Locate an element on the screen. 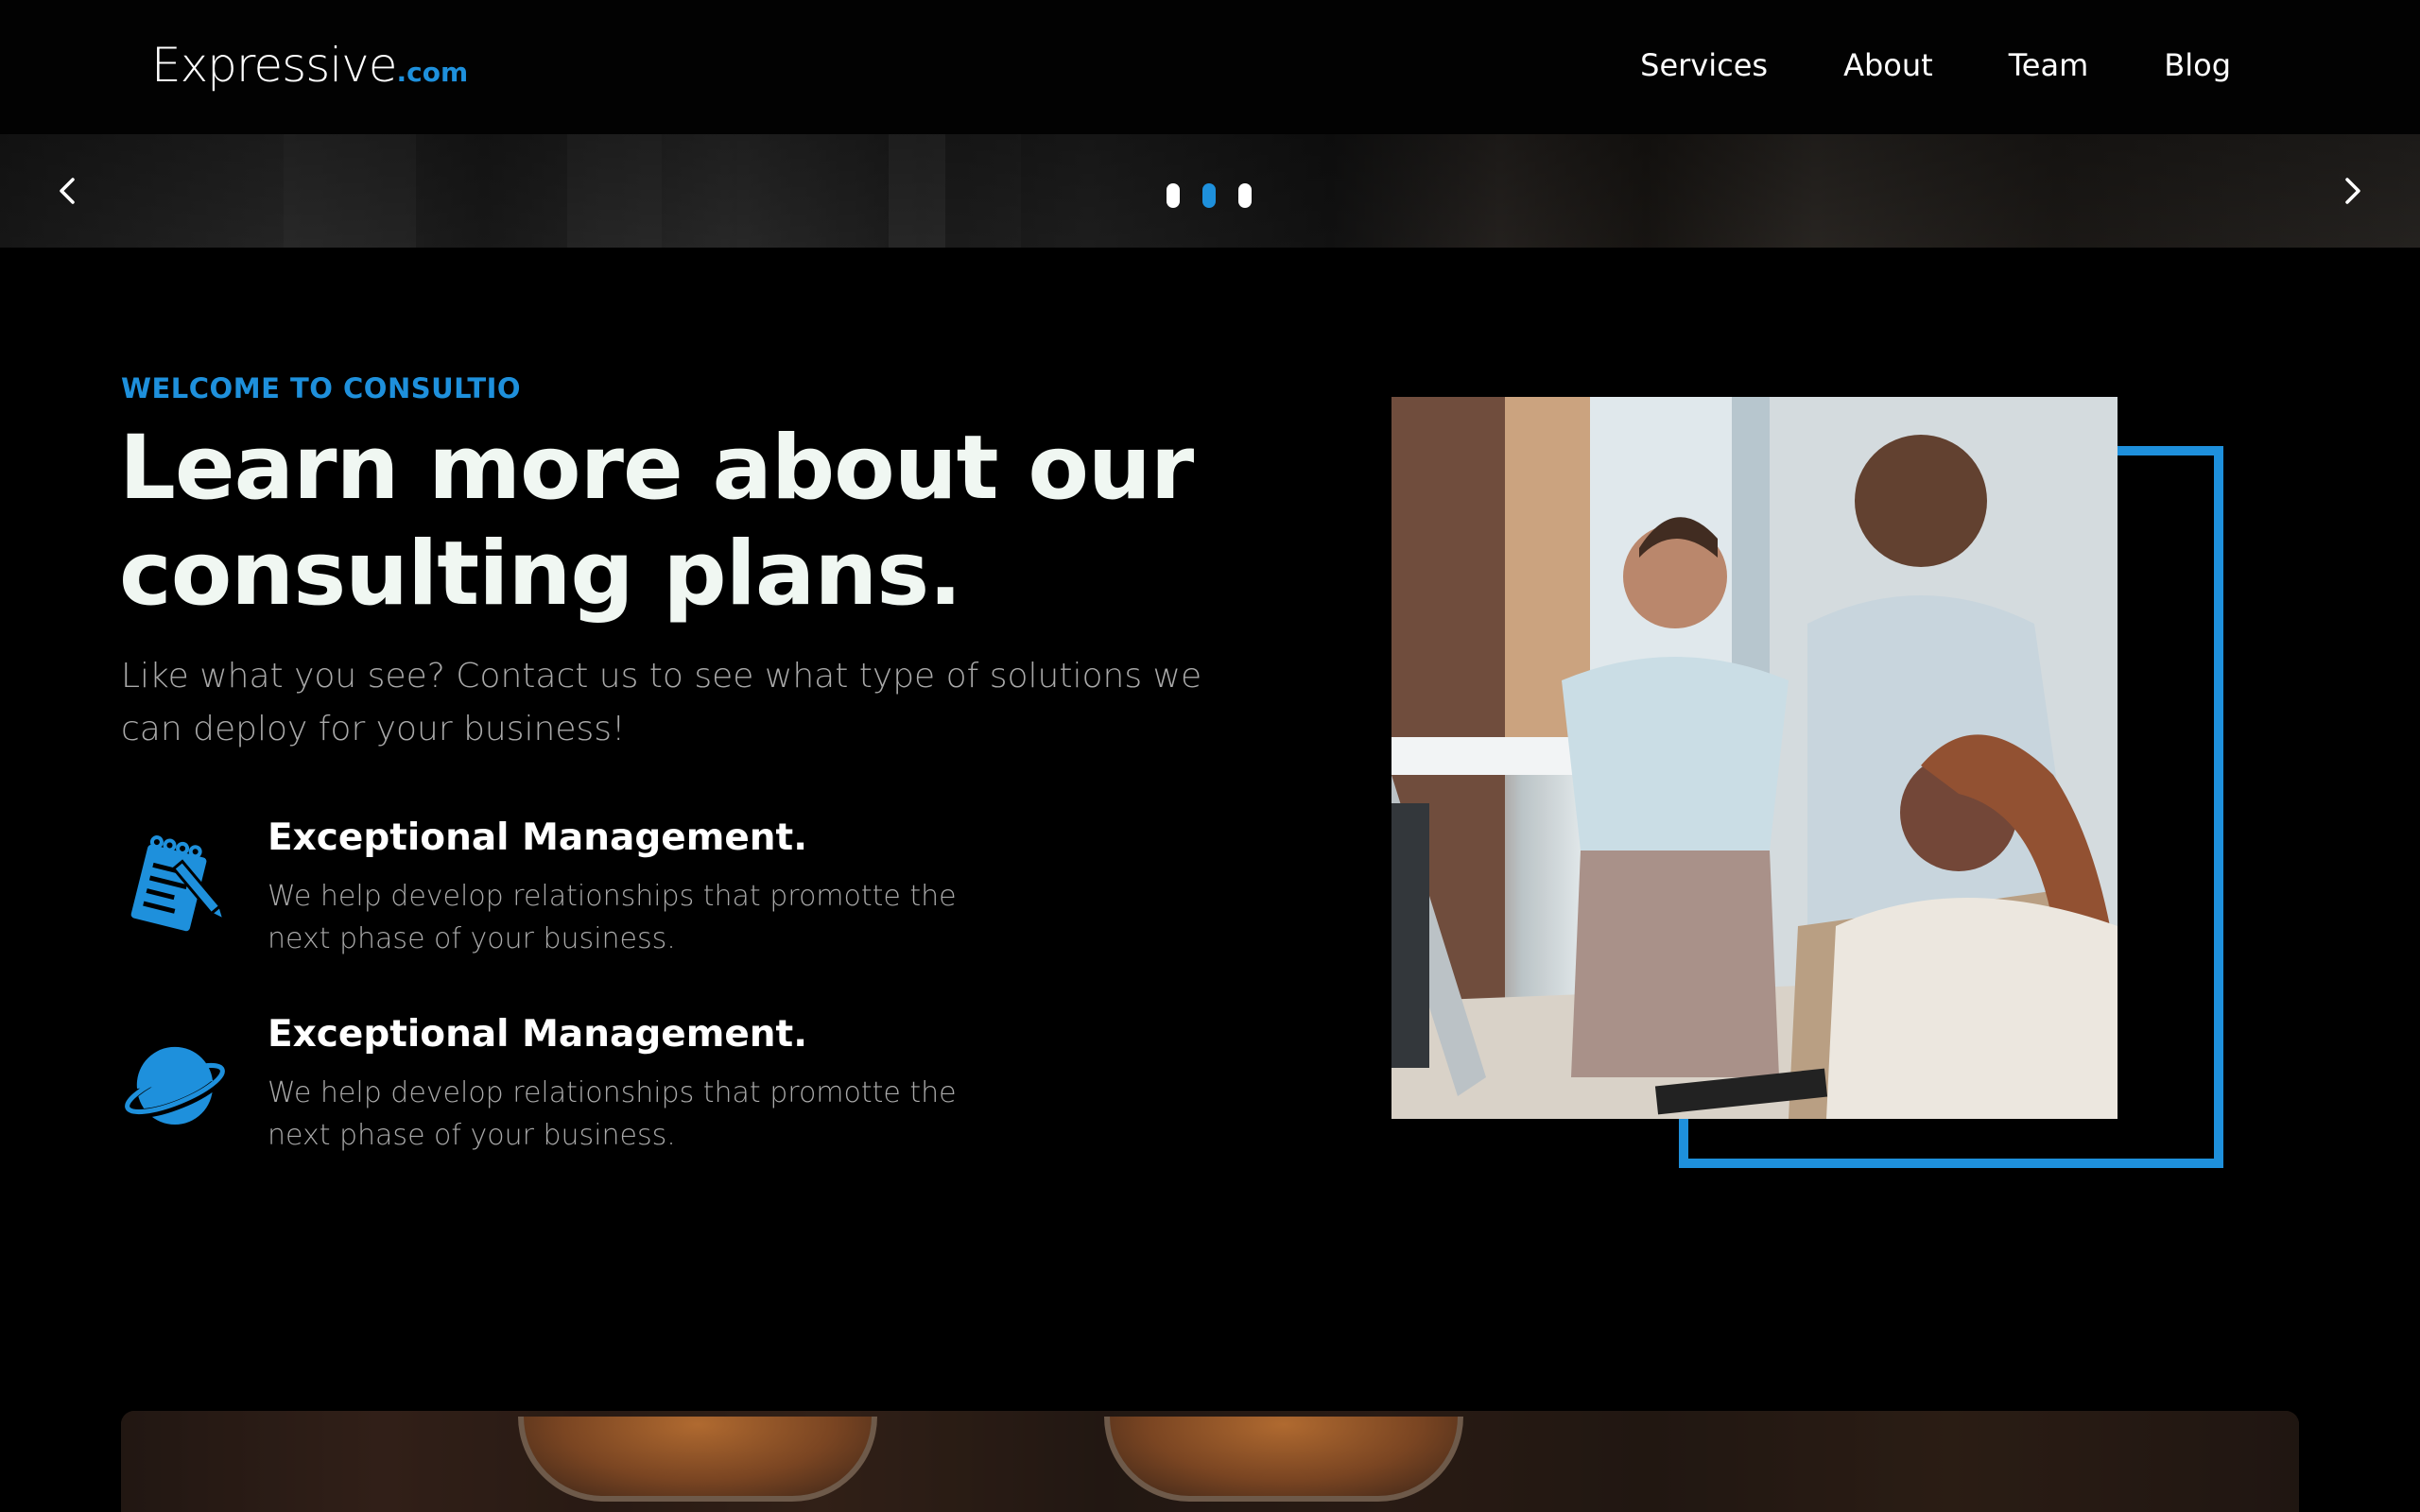 This screenshot has width=2420, height=1512. stats-band is located at coordinates (1210, 1461).